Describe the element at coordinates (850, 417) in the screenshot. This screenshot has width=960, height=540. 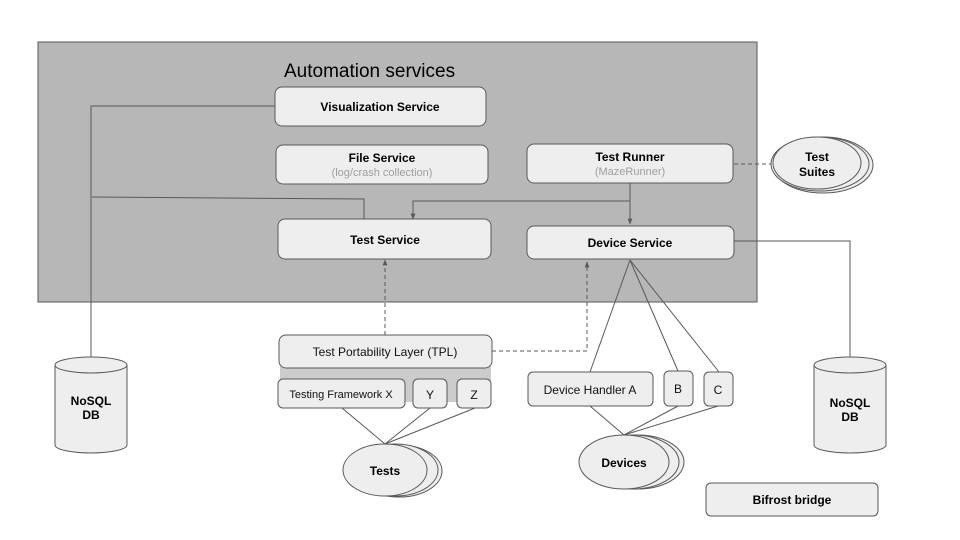
I see `nosql-db-right-line2: DB` at that location.